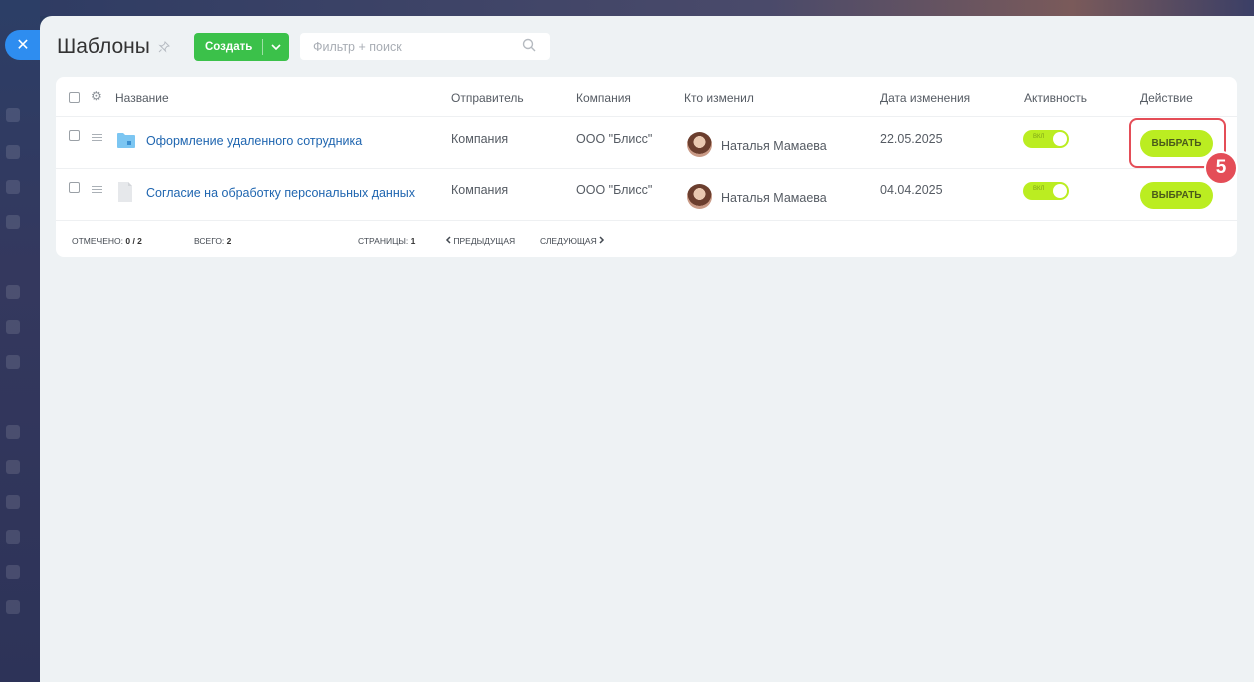  What do you see at coordinates (97, 241) in the screenshot?
I see `marked-label: ОТМЕЧЕНО:` at bounding box center [97, 241].